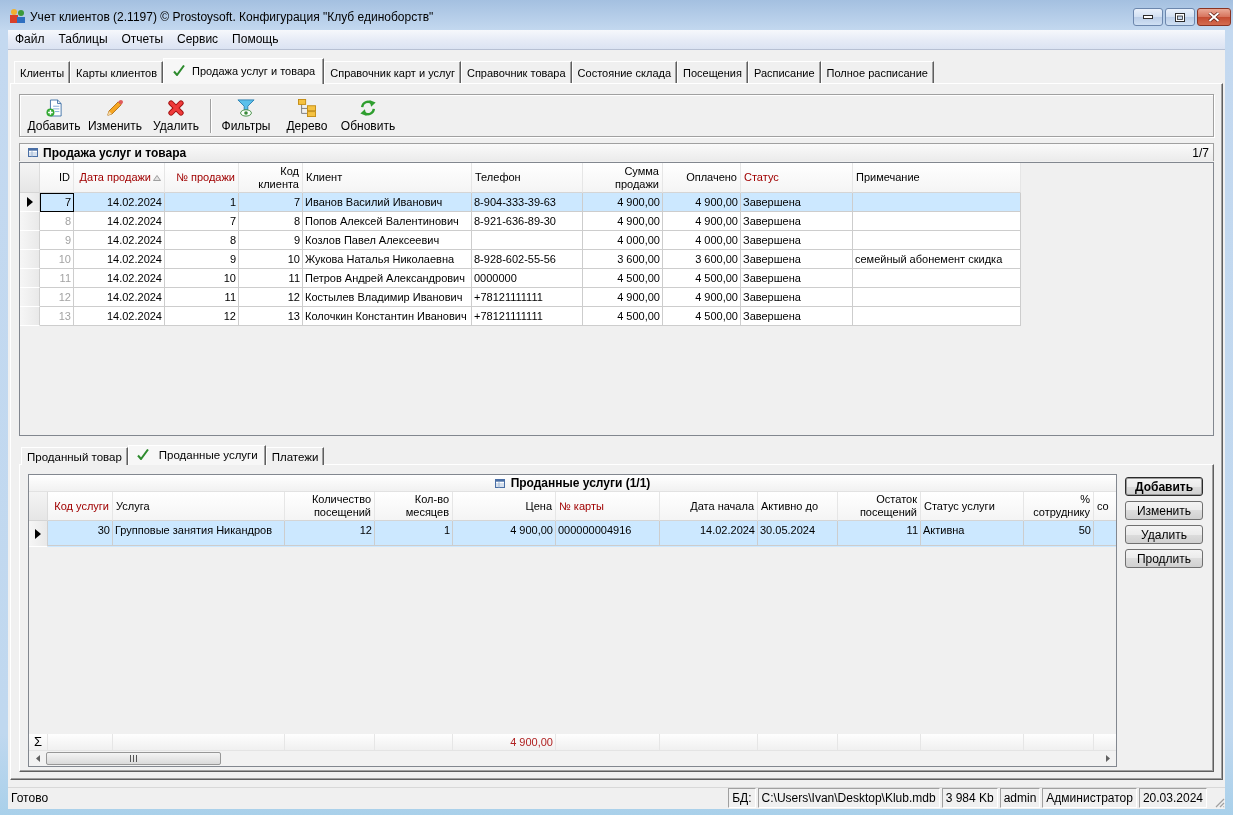 This screenshot has height=815, width=1233. What do you see at coordinates (520, 240) in the screenshot?
I see `table-row: 9 14.02.2024 8 9 Козлов Павел Алексеевич 4 000,00 4 000,00 Завершена` at bounding box center [520, 240].